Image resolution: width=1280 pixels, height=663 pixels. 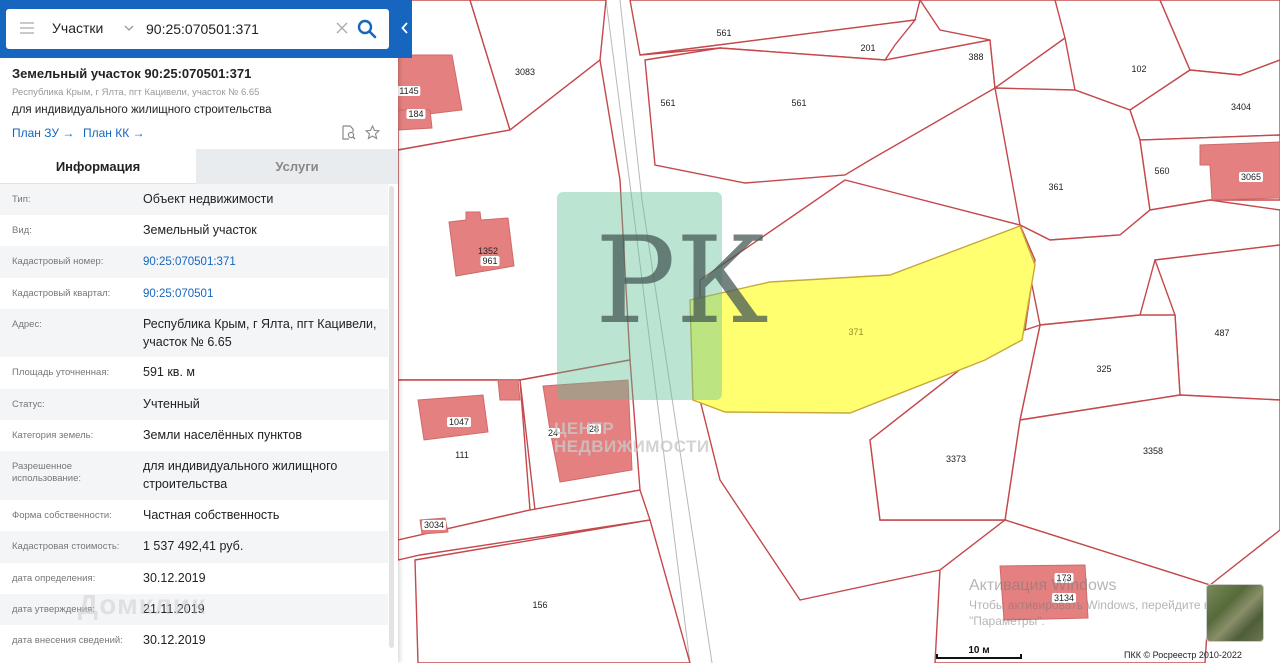 I want to click on info-row-label: Категория земель:, so click(x=53, y=435).